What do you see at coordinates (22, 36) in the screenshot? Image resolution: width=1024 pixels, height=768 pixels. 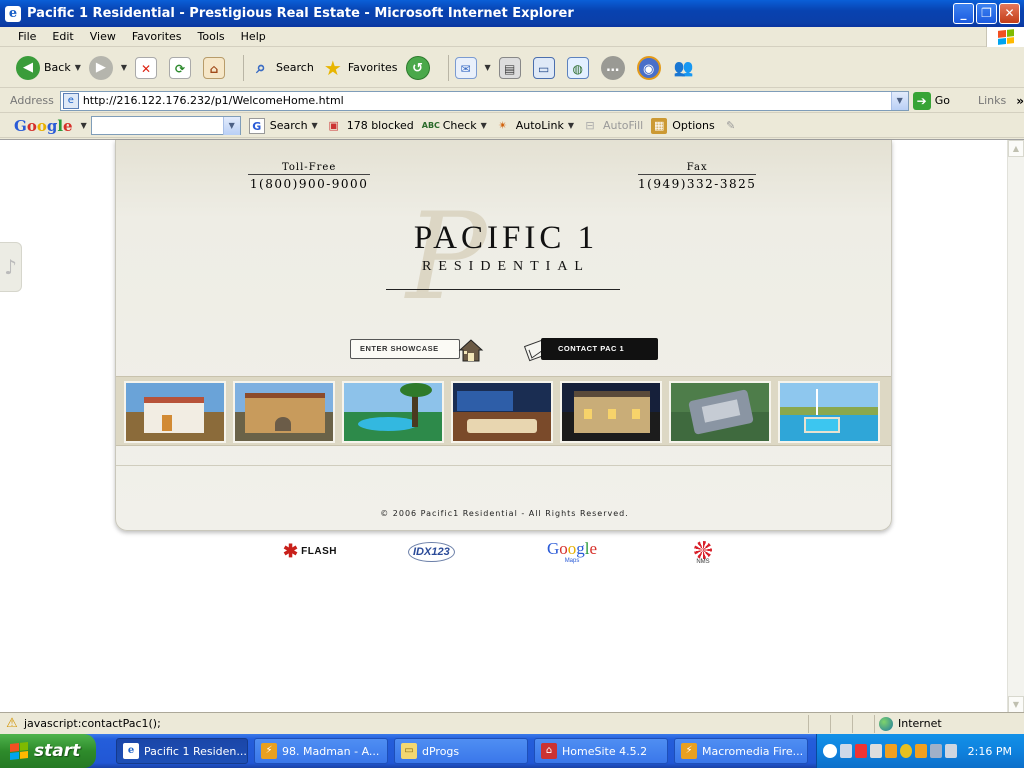 I see `menu-file: File` at bounding box center [22, 36].